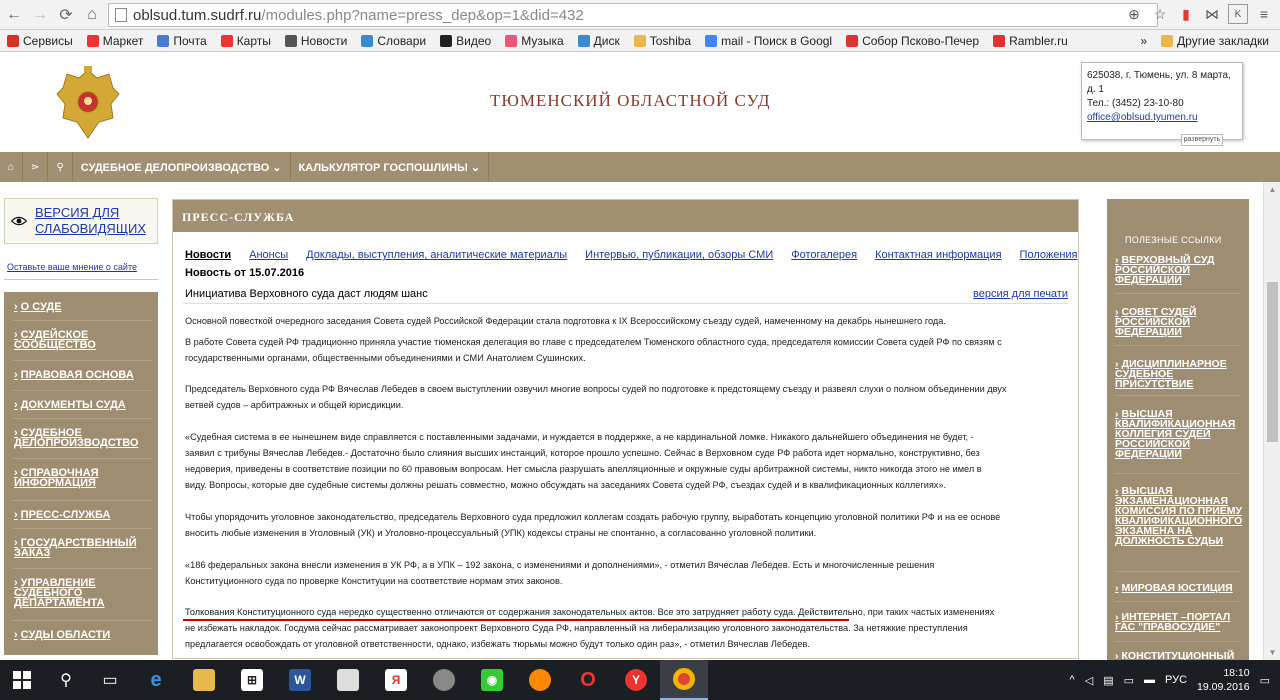  What do you see at coordinates (181, 41) in the screenshot?
I see `bookmark-item: Почта` at bounding box center [181, 41].